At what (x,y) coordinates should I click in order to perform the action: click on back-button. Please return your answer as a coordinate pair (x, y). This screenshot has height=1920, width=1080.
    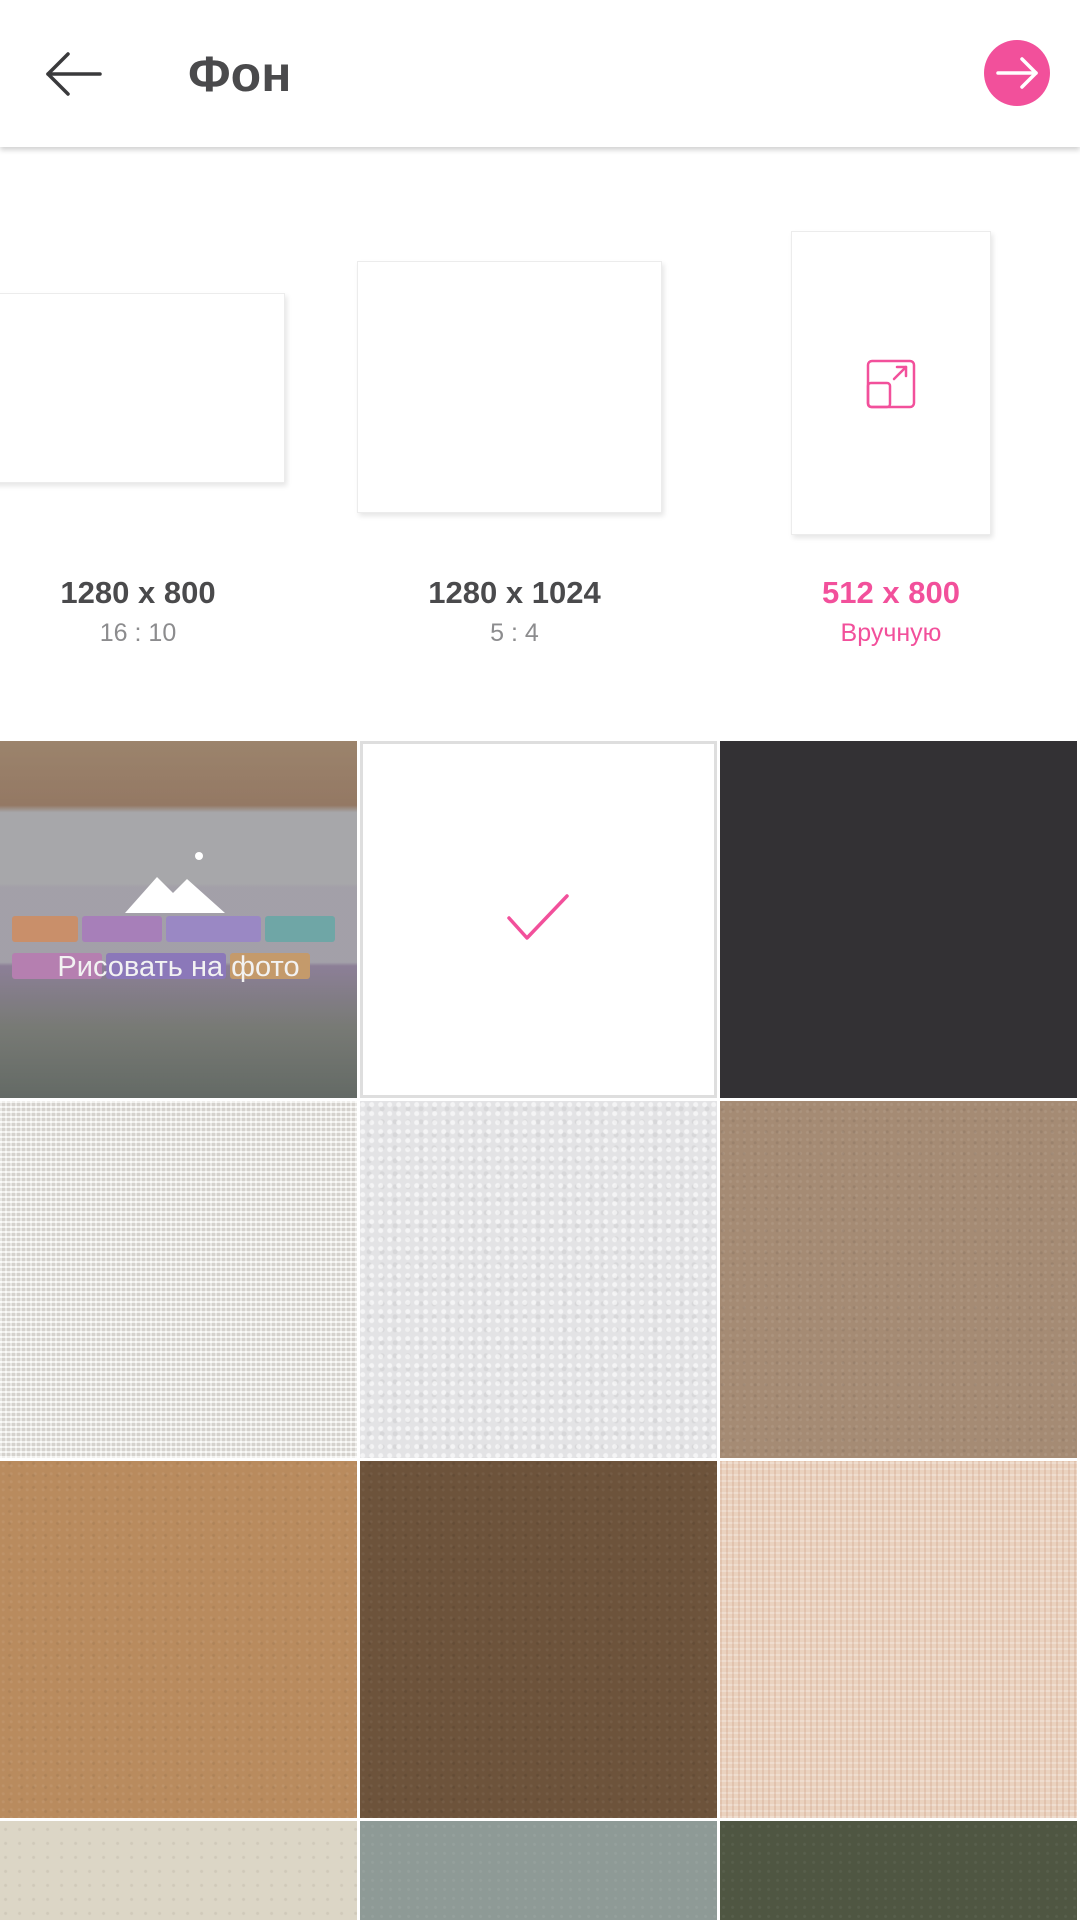
    Looking at the image, I should click on (74, 74).